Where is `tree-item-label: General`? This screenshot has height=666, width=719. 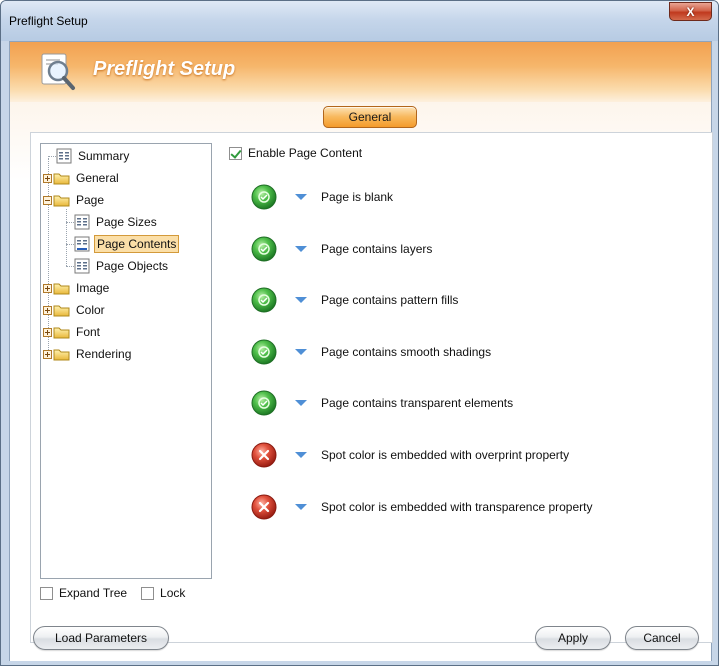
tree-item-label: General is located at coordinates (97, 178).